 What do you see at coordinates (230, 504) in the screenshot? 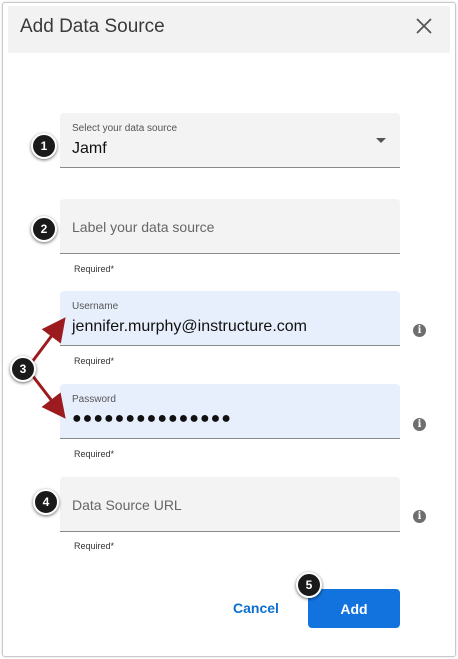
I see `url-input: Data Source URL` at bounding box center [230, 504].